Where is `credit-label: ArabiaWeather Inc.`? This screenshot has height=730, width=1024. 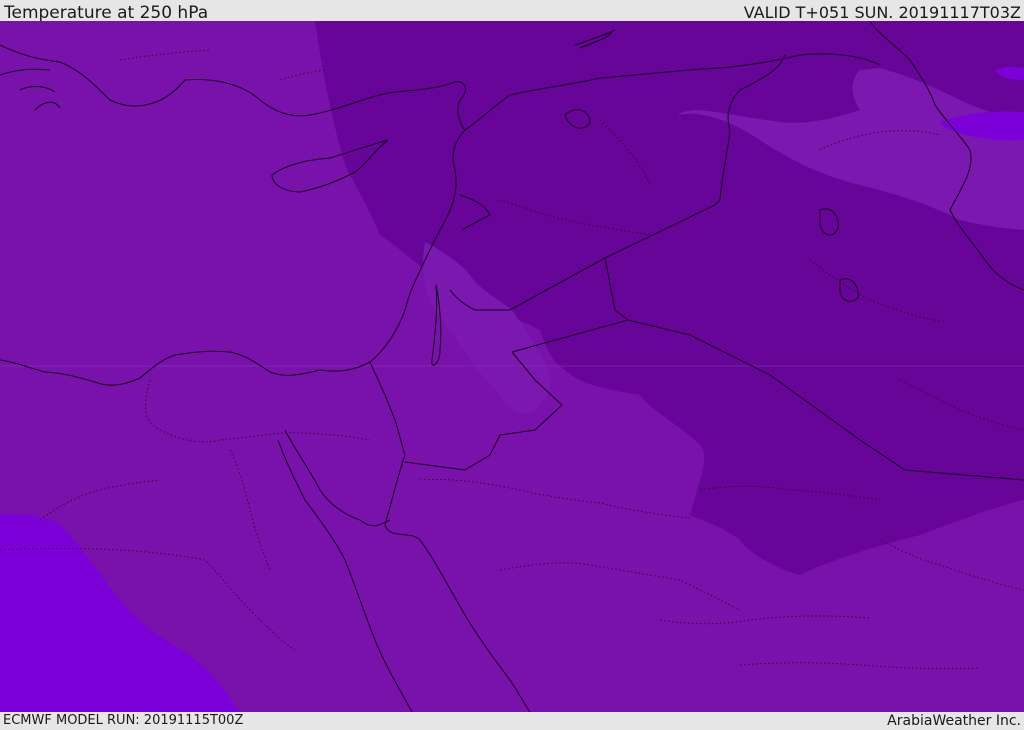
credit-label: ArabiaWeather Inc. is located at coordinates (954, 721).